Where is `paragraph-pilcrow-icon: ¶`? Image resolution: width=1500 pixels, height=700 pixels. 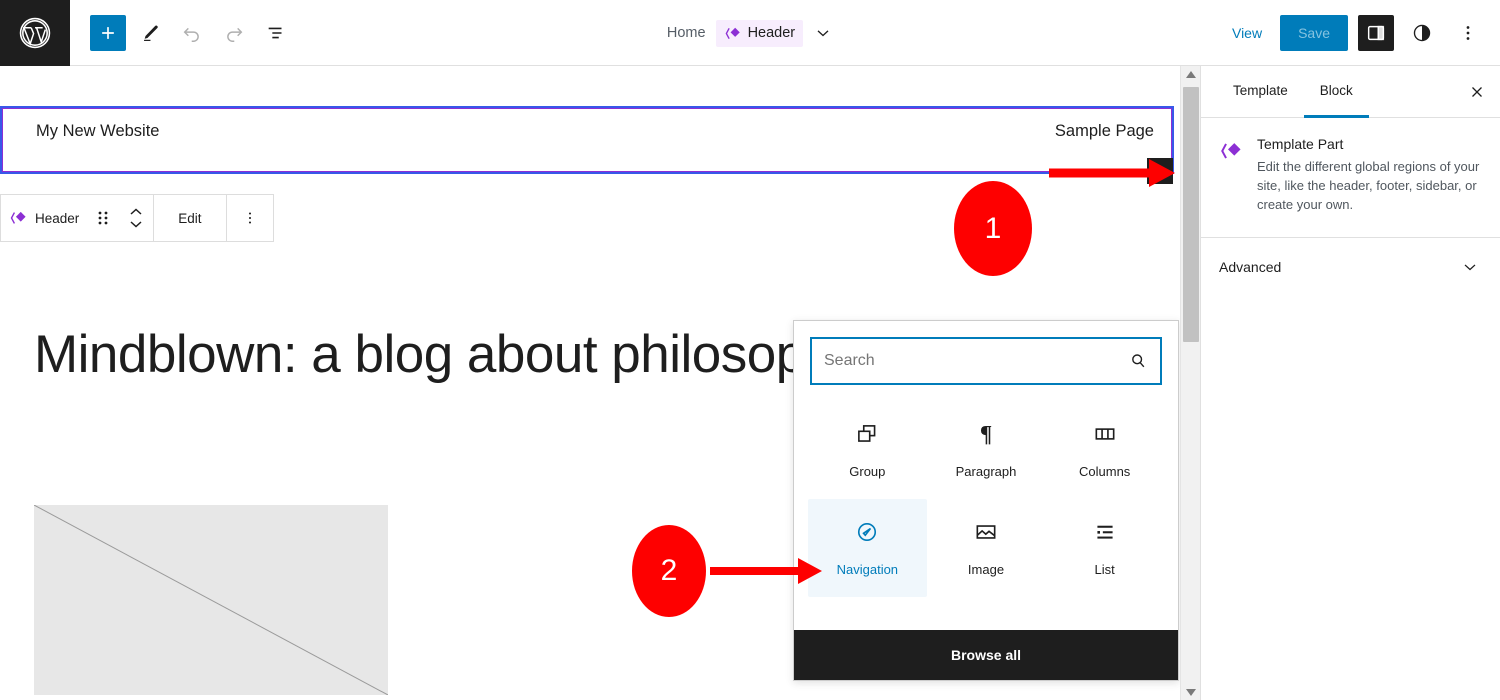
paragraph-pilcrow-icon: ¶ is located at coordinates (986, 436).